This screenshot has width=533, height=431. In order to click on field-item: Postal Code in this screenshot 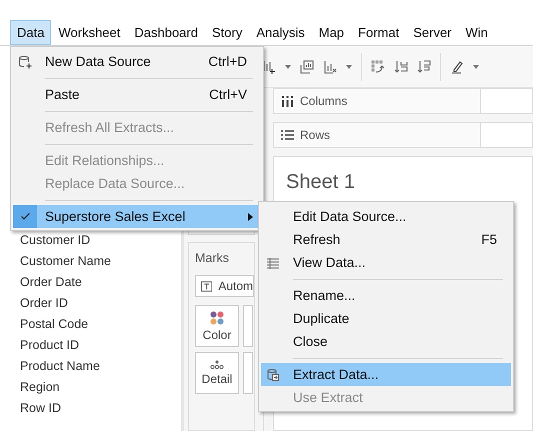, I will do `click(100, 323)`.